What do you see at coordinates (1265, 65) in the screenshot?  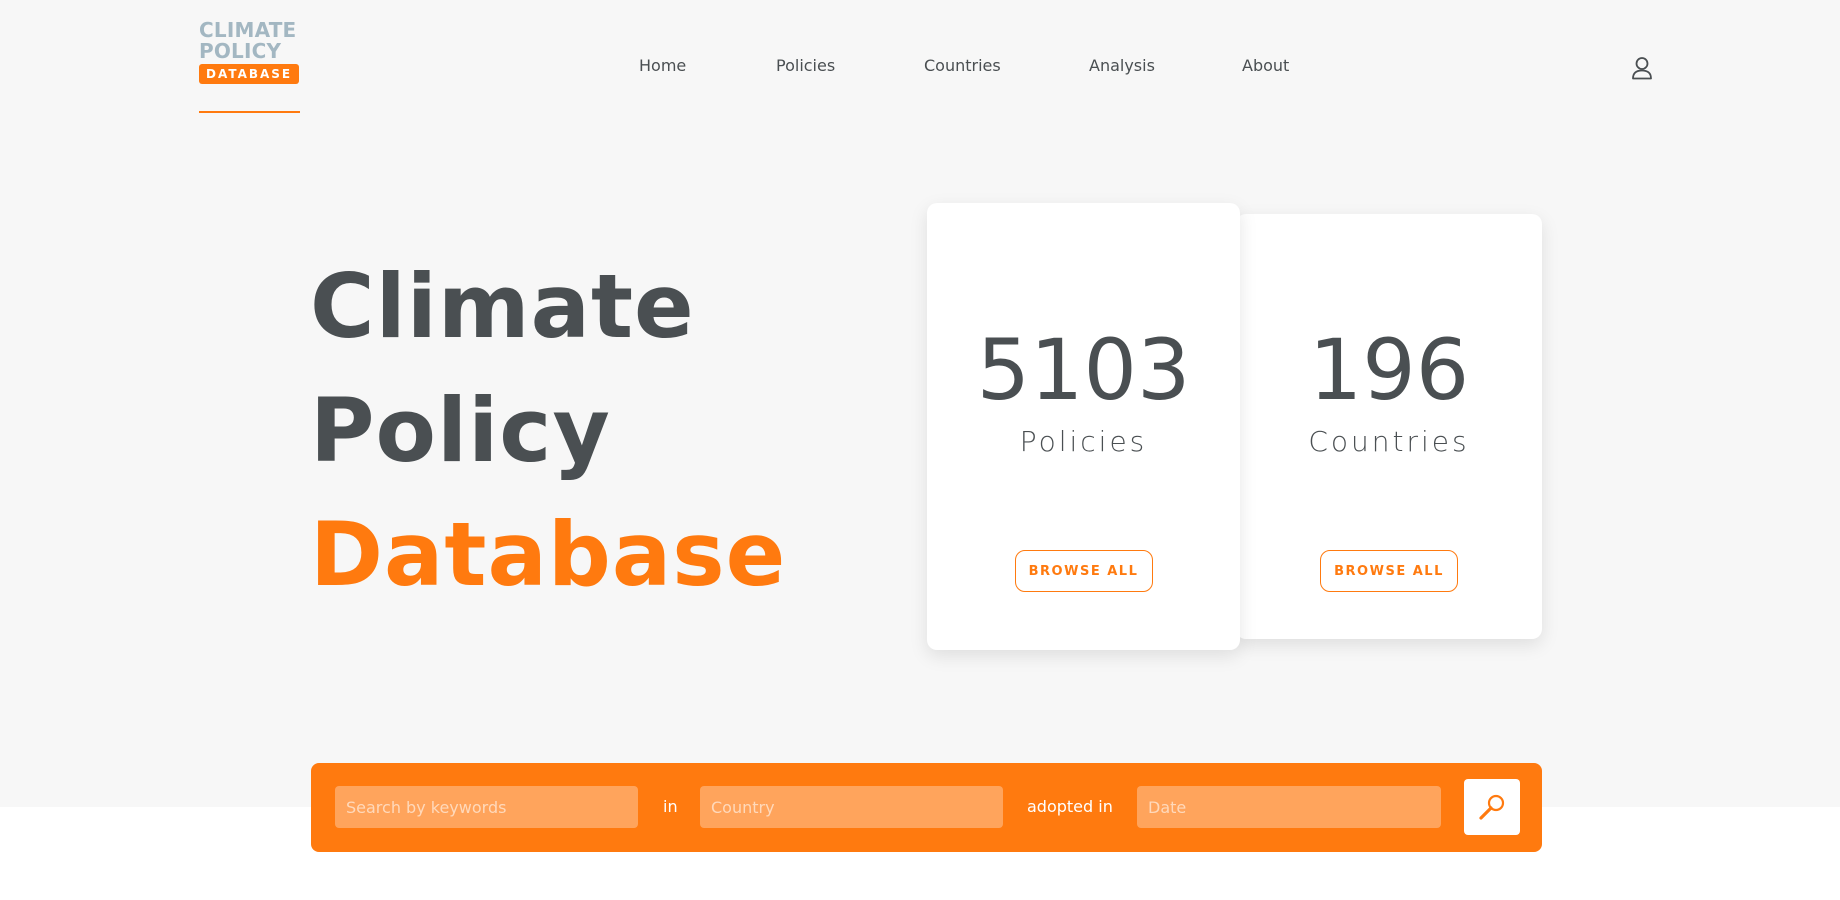 I see `nav-item-about: About` at bounding box center [1265, 65].